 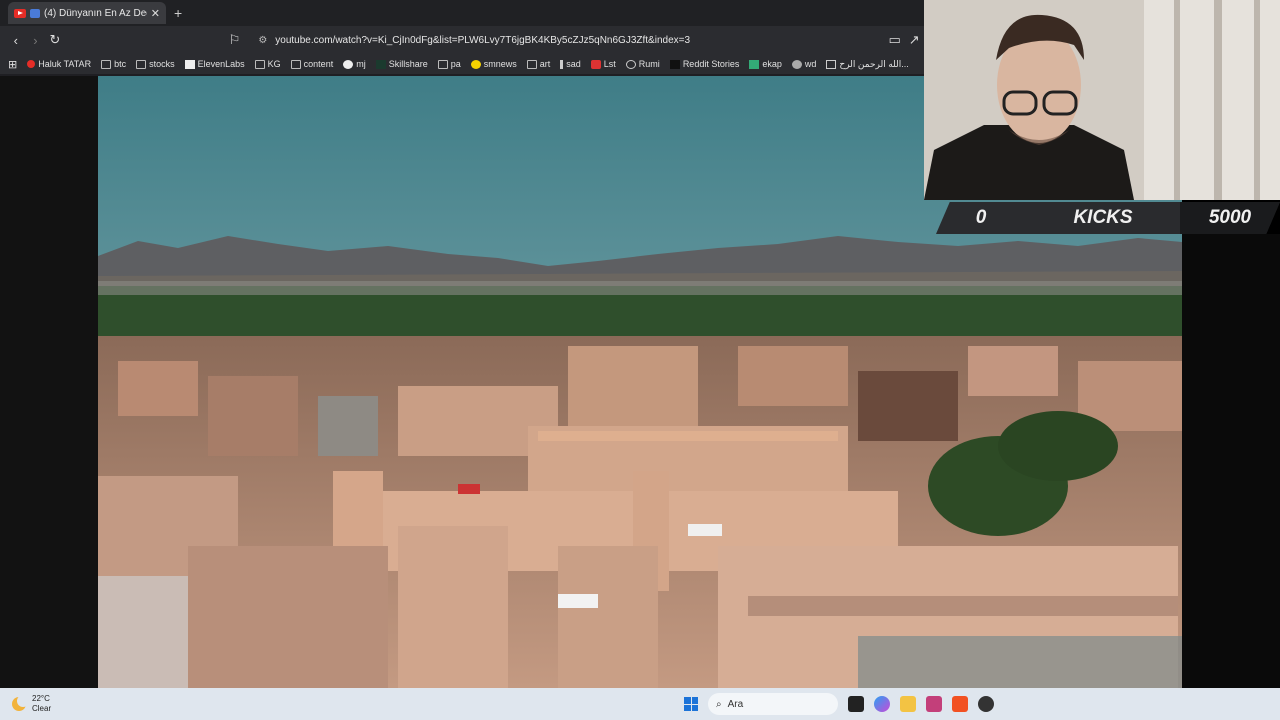 What do you see at coordinates (960, 704) in the screenshot?
I see `brave-browser-icon` at bounding box center [960, 704].